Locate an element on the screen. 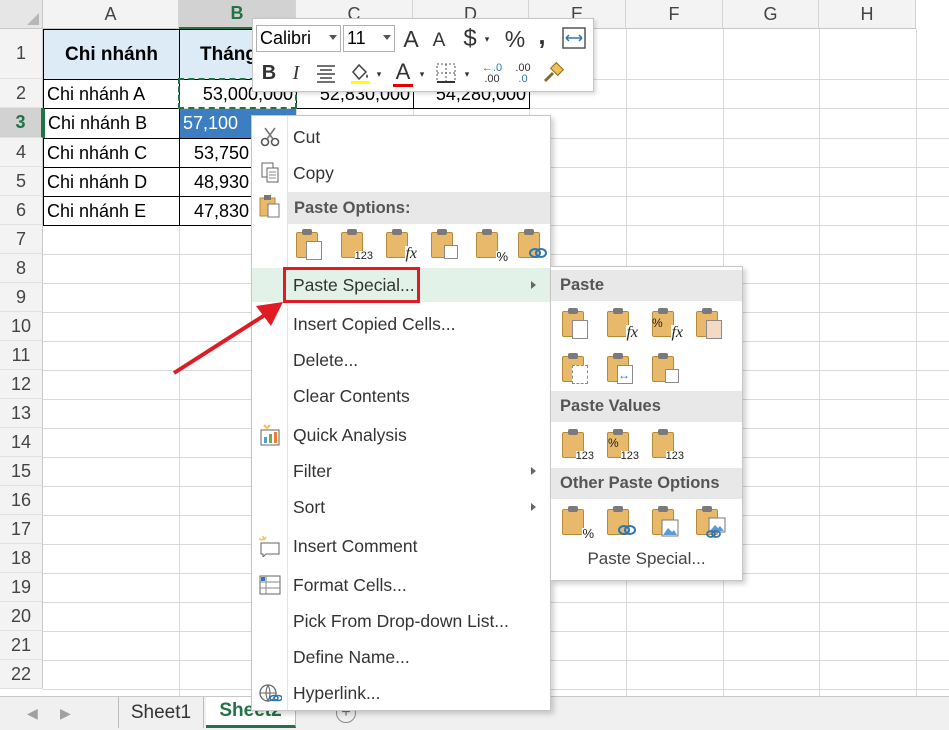 The height and width of the screenshot is (730, 949). row-header-10: 10 is located at coordinates (21, 326).